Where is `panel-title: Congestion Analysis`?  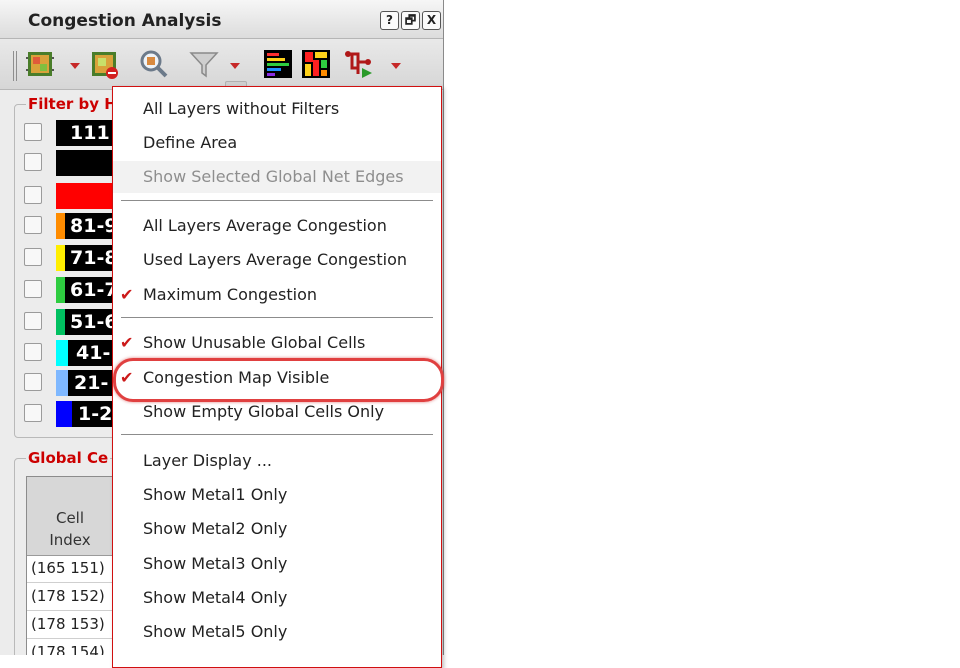
panel-title: Congestion Analysis is located at coordinates (125, 21).